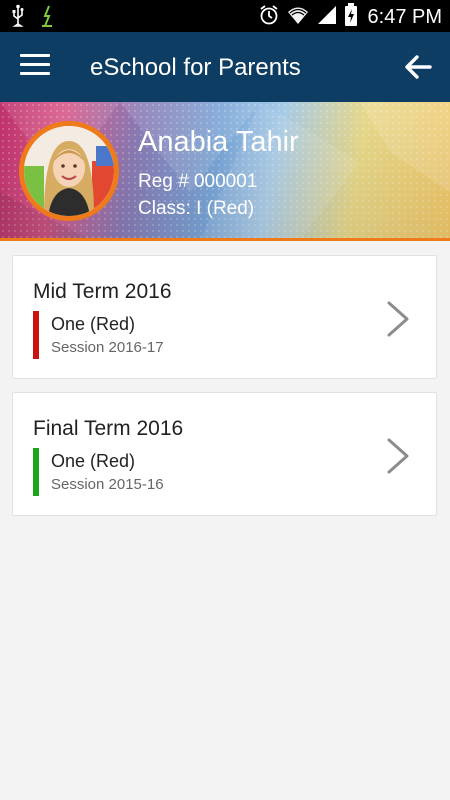 The width and height of the screenshot is (450, 800). I want to click on student-avatar, so click(69, 171).